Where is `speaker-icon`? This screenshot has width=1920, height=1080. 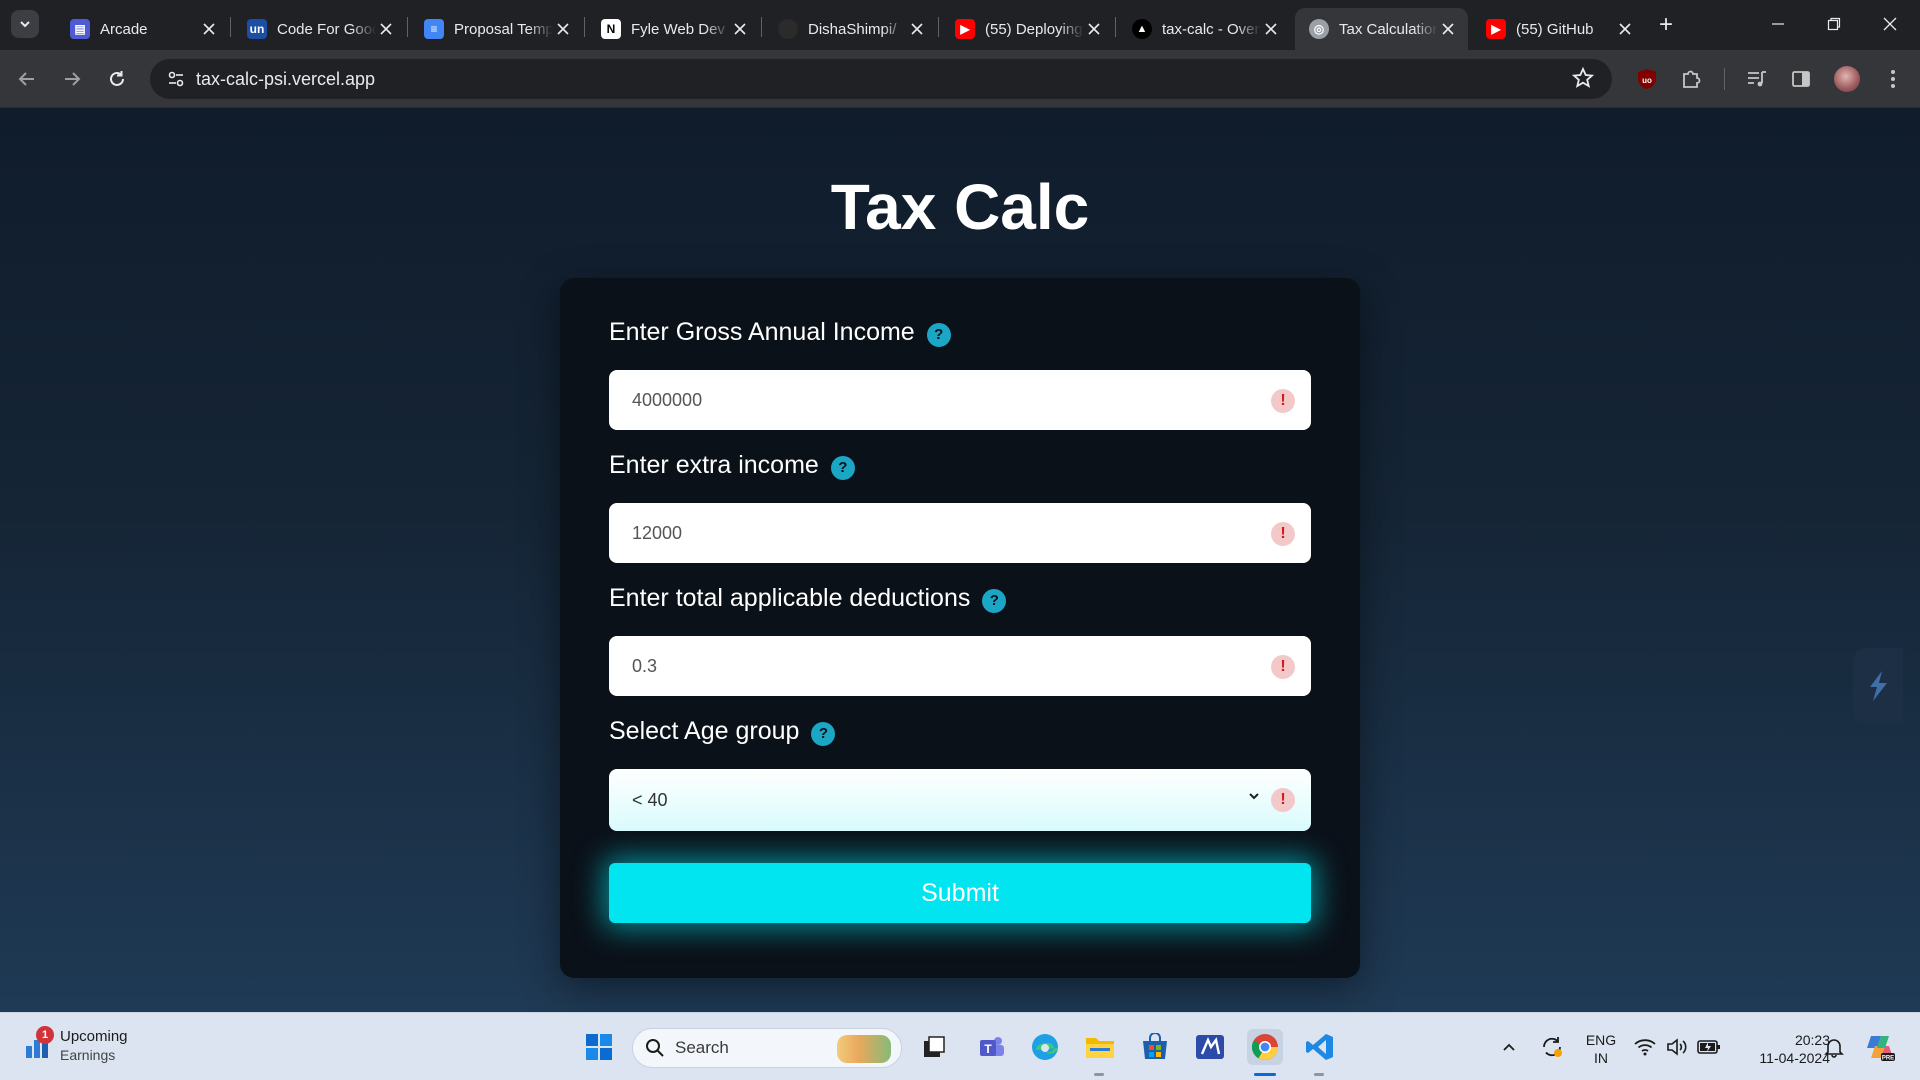
speaker-icon is located at coordinates (1677, 1047).